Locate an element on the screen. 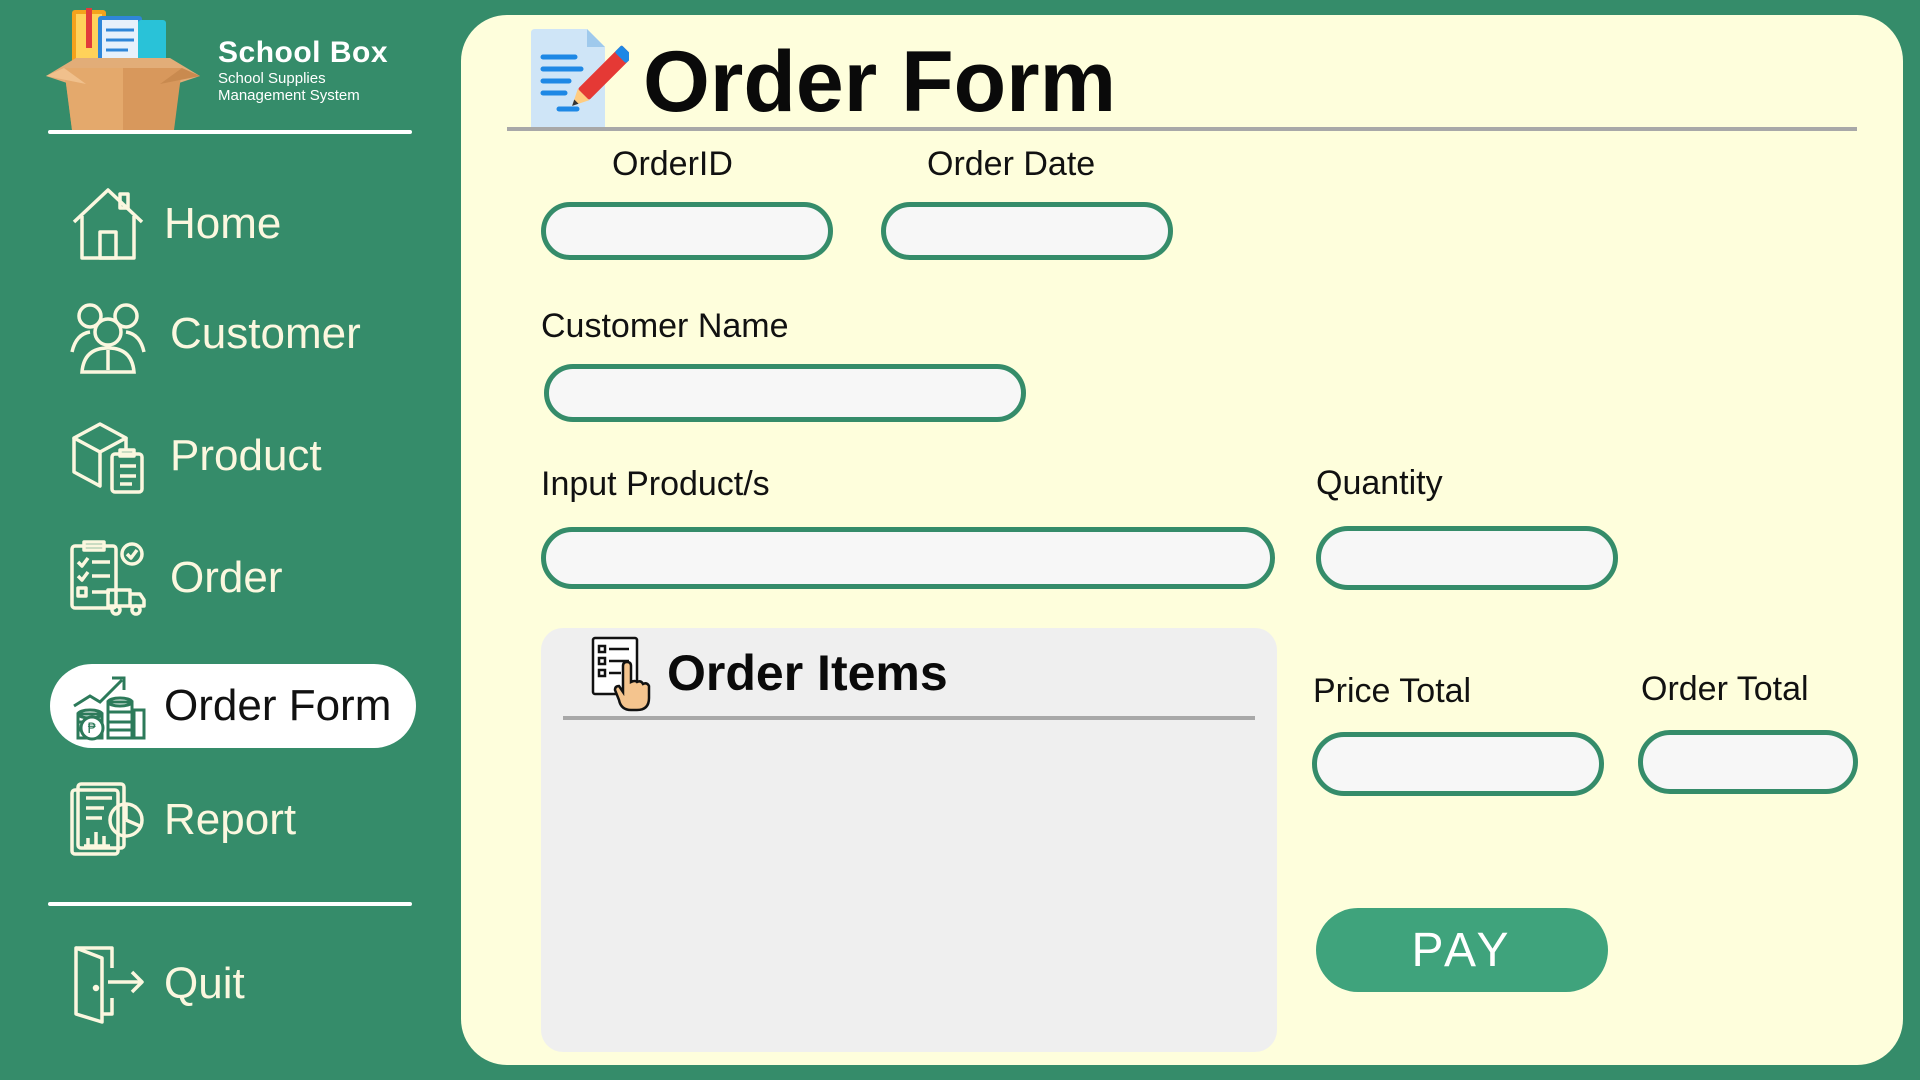  input-products-label: Input Product/s is located at coordinates (655, 484).